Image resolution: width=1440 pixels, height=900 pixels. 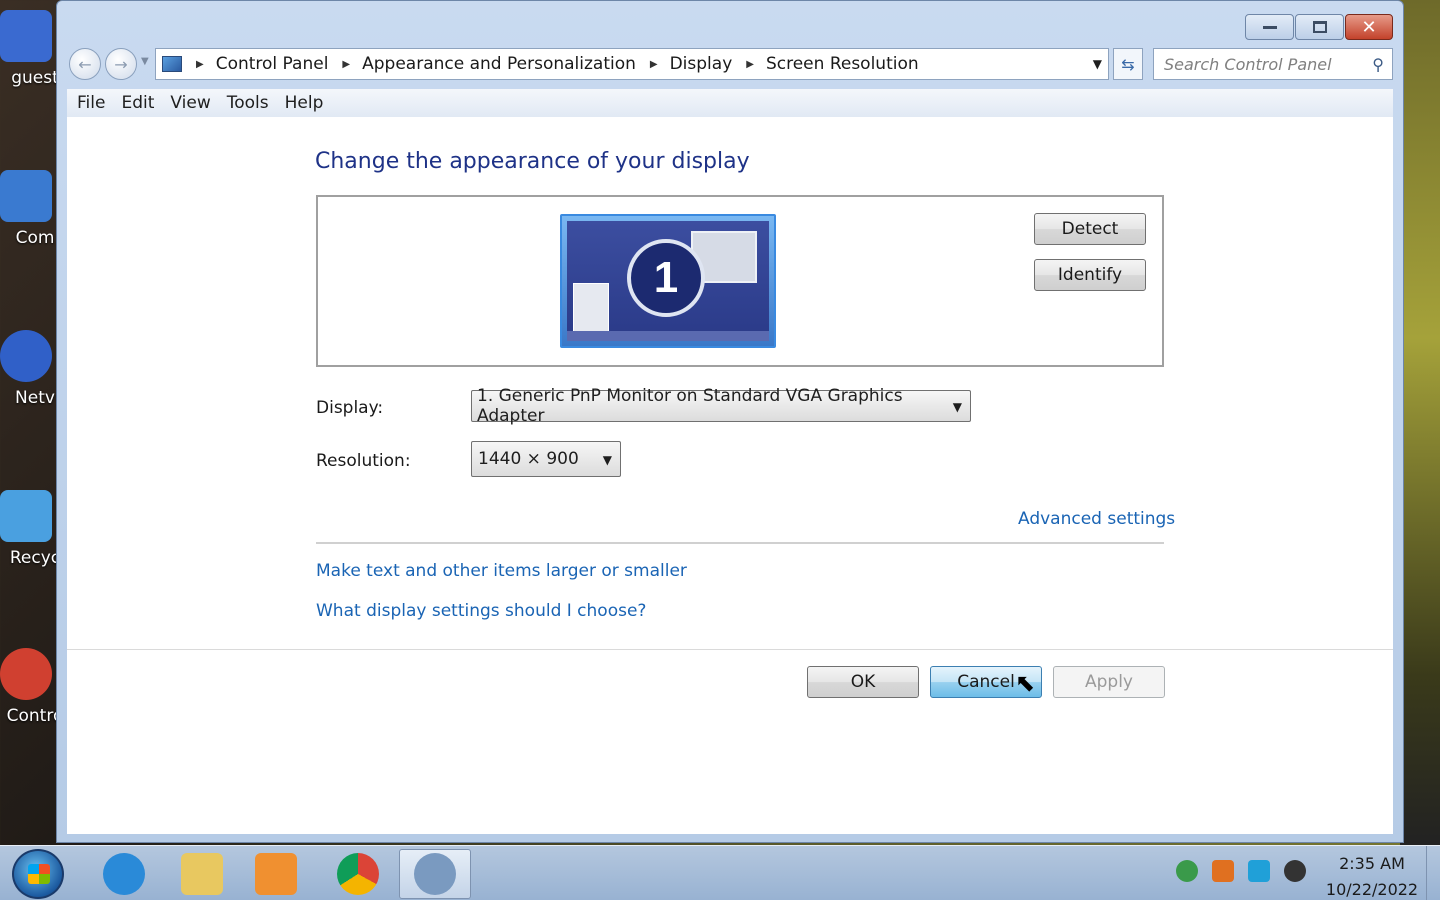 I want to click on search-box: ⚲, so click(x=1273, y=64).